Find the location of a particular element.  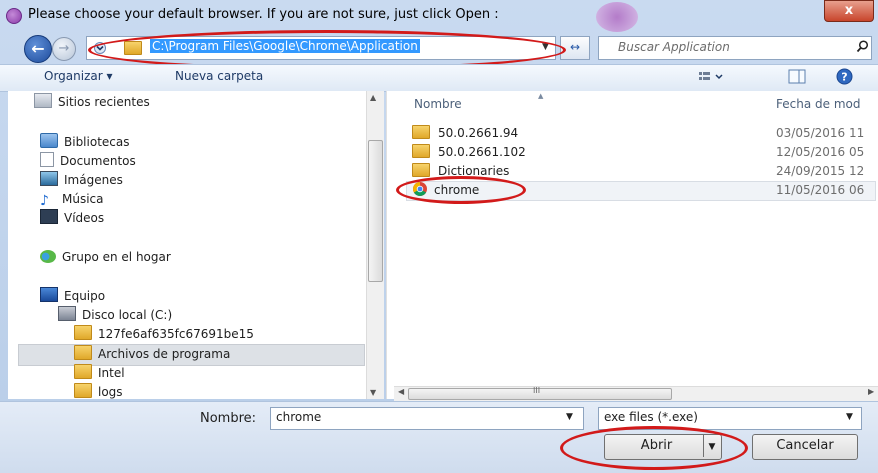

file-date: 12/05/2016 05 is located at coordinates (820, 152).